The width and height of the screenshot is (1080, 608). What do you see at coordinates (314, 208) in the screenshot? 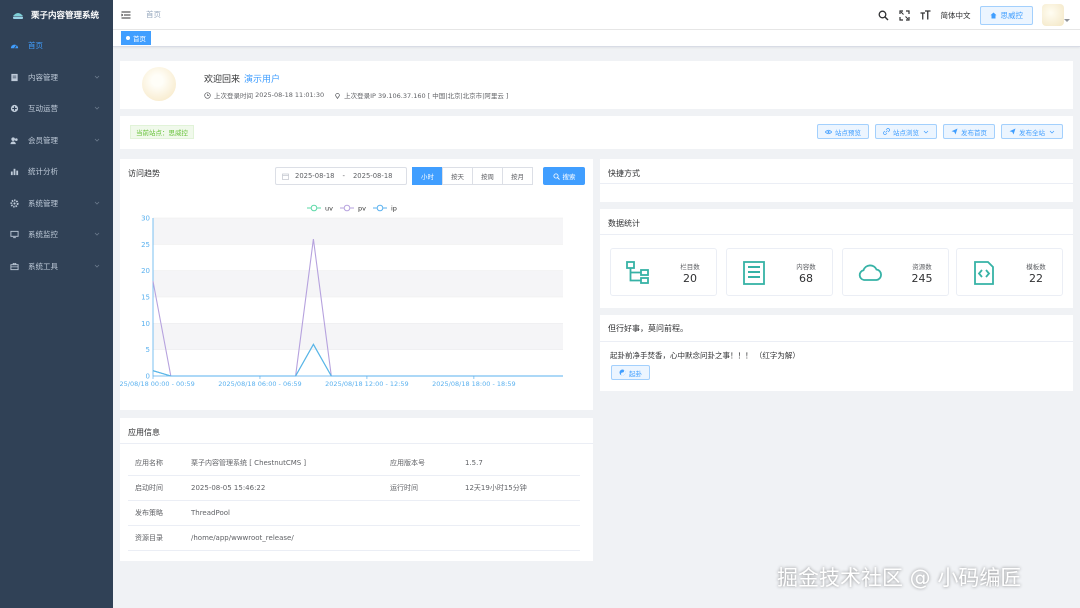
I see `legend-marker-uv` at bounding box center [314, 208].